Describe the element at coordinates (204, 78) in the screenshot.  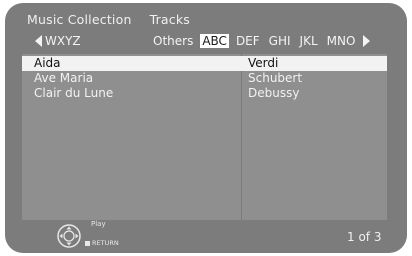
I see `track-row: Ave Maria Schubert` at that location.